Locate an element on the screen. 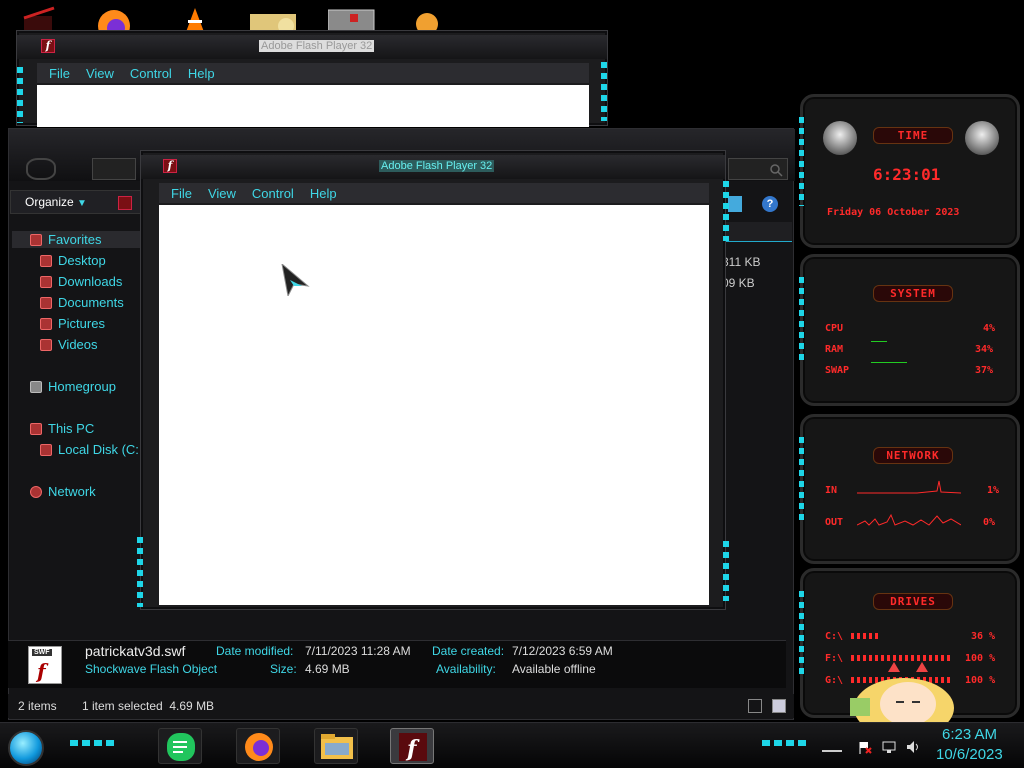  drive-c-bar is located at coordinates (866, 636).